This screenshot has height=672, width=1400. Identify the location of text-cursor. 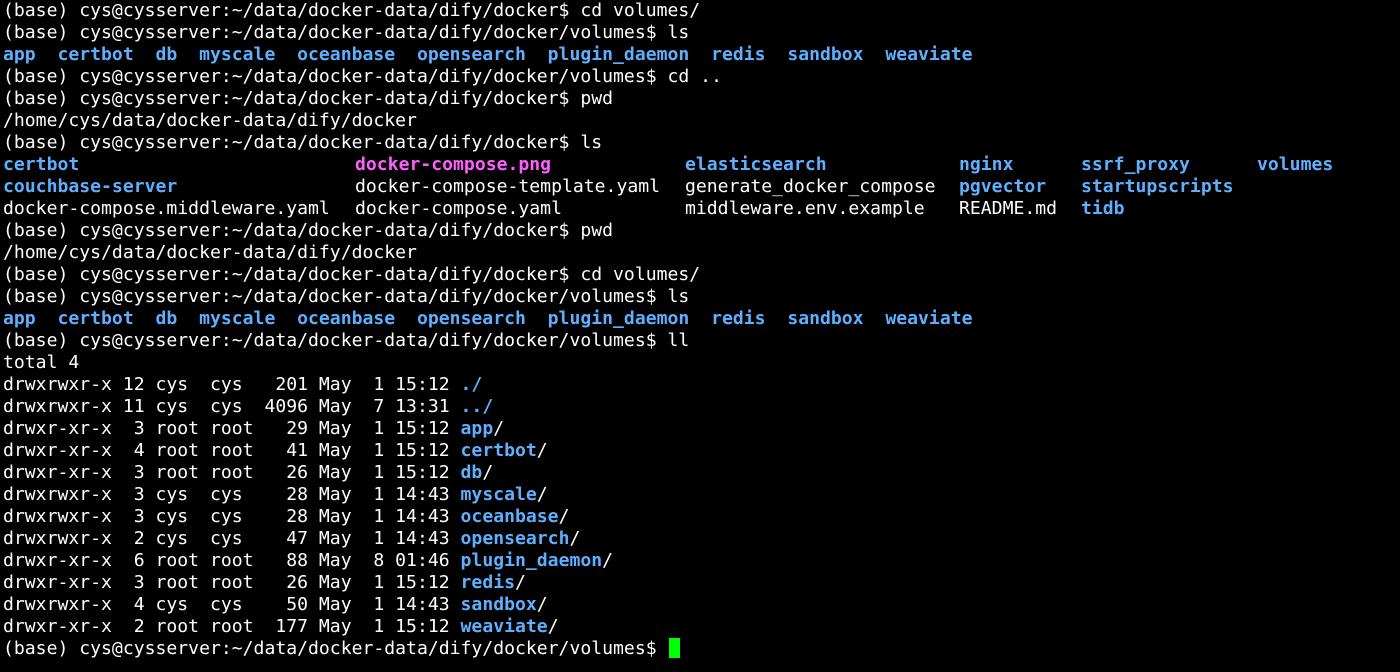
(674, 648).